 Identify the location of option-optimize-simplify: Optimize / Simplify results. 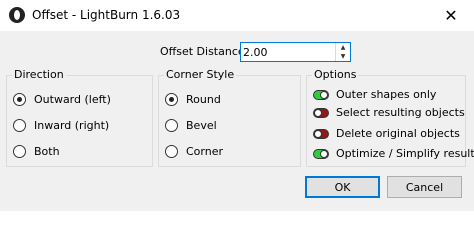
(393, 153).